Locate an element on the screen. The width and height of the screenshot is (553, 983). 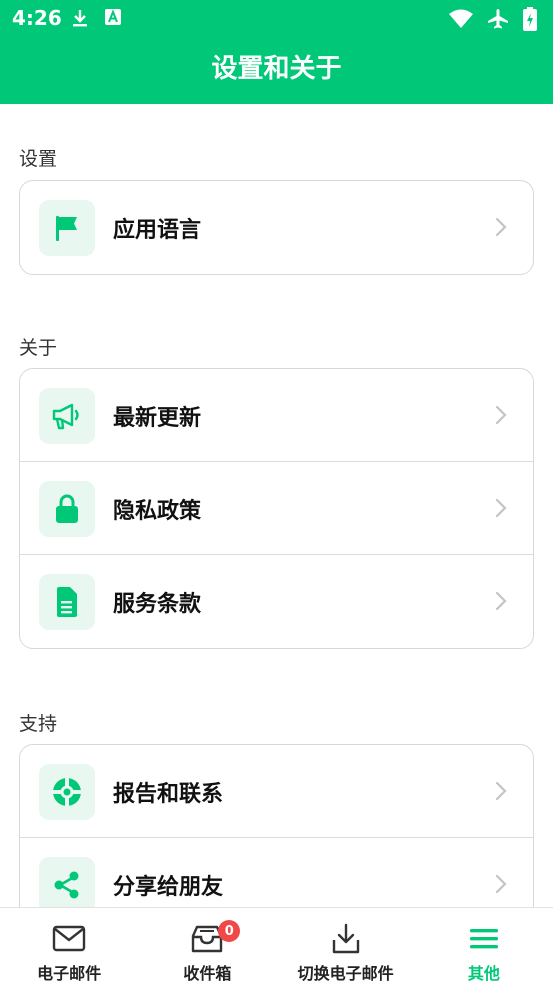
mail-icon is located at coordinates (69, 939).